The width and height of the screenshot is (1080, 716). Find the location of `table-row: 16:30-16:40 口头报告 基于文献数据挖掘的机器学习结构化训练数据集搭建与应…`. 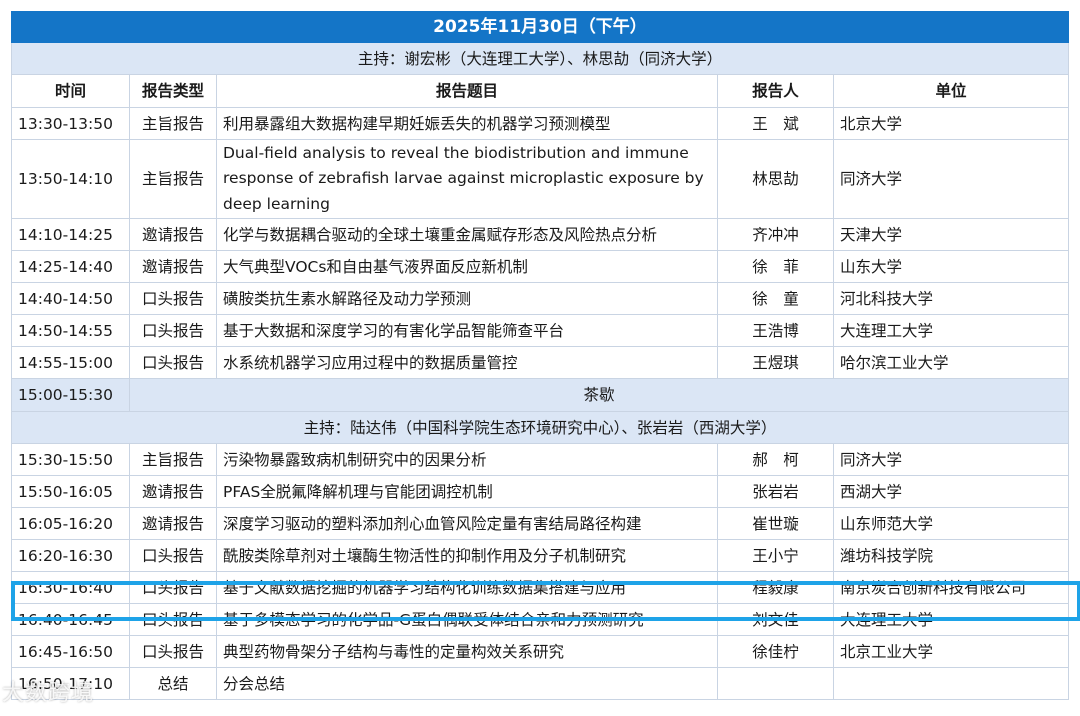

table-row: 16:30-16:40 口头报告 基于文献数据挖掘的机器学习结构化训练数据集搭建与应… is located at coordinates (540, 587).